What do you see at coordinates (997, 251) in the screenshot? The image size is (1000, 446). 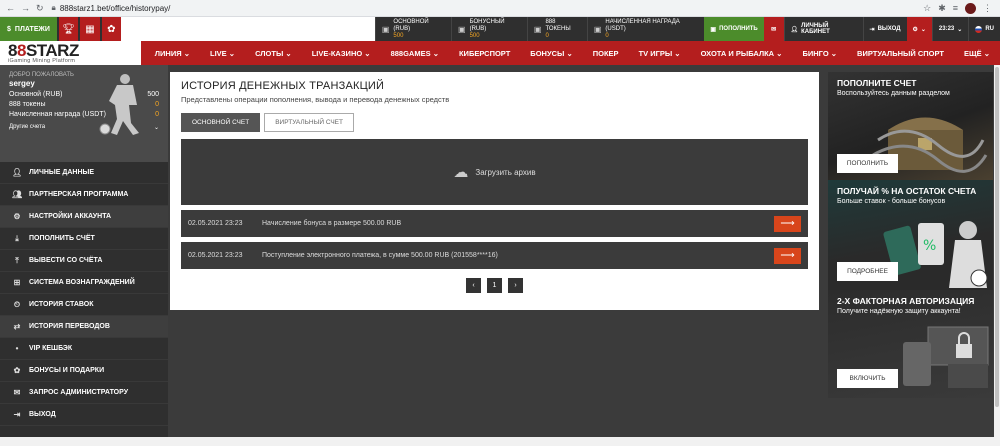 I see `scrollbar` at bounding box center [997, 251].